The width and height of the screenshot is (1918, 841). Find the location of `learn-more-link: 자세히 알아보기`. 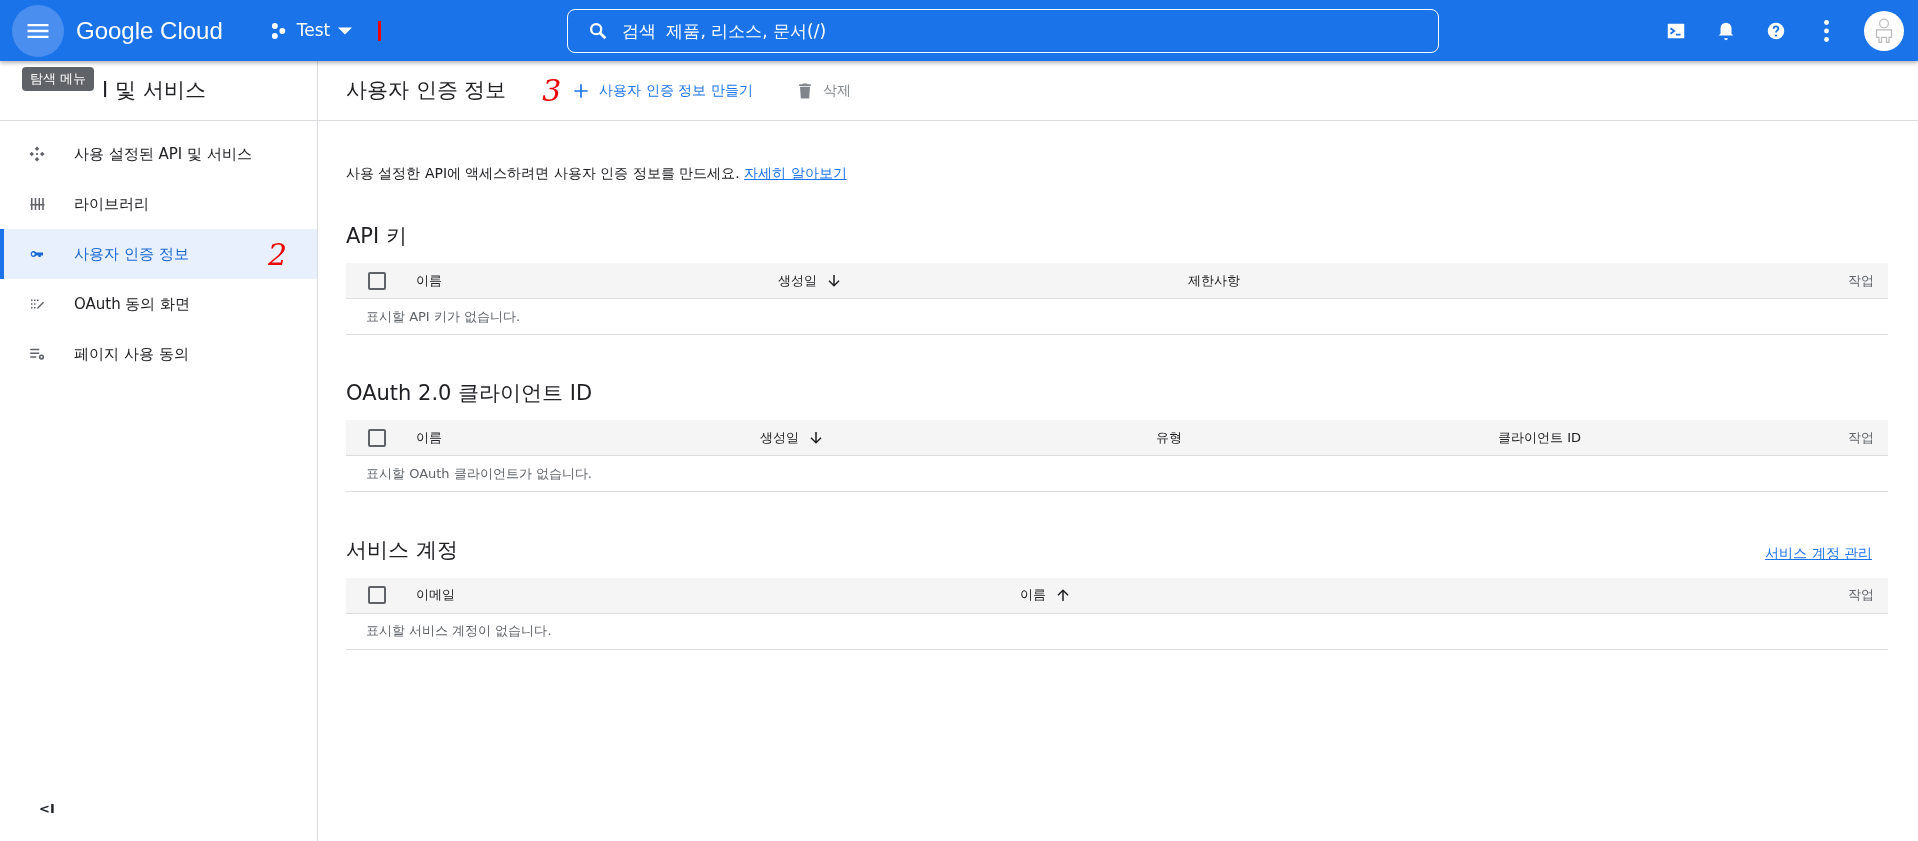

learn-more-link: 자세히 알아보기 is located at coordinates (795, 173).